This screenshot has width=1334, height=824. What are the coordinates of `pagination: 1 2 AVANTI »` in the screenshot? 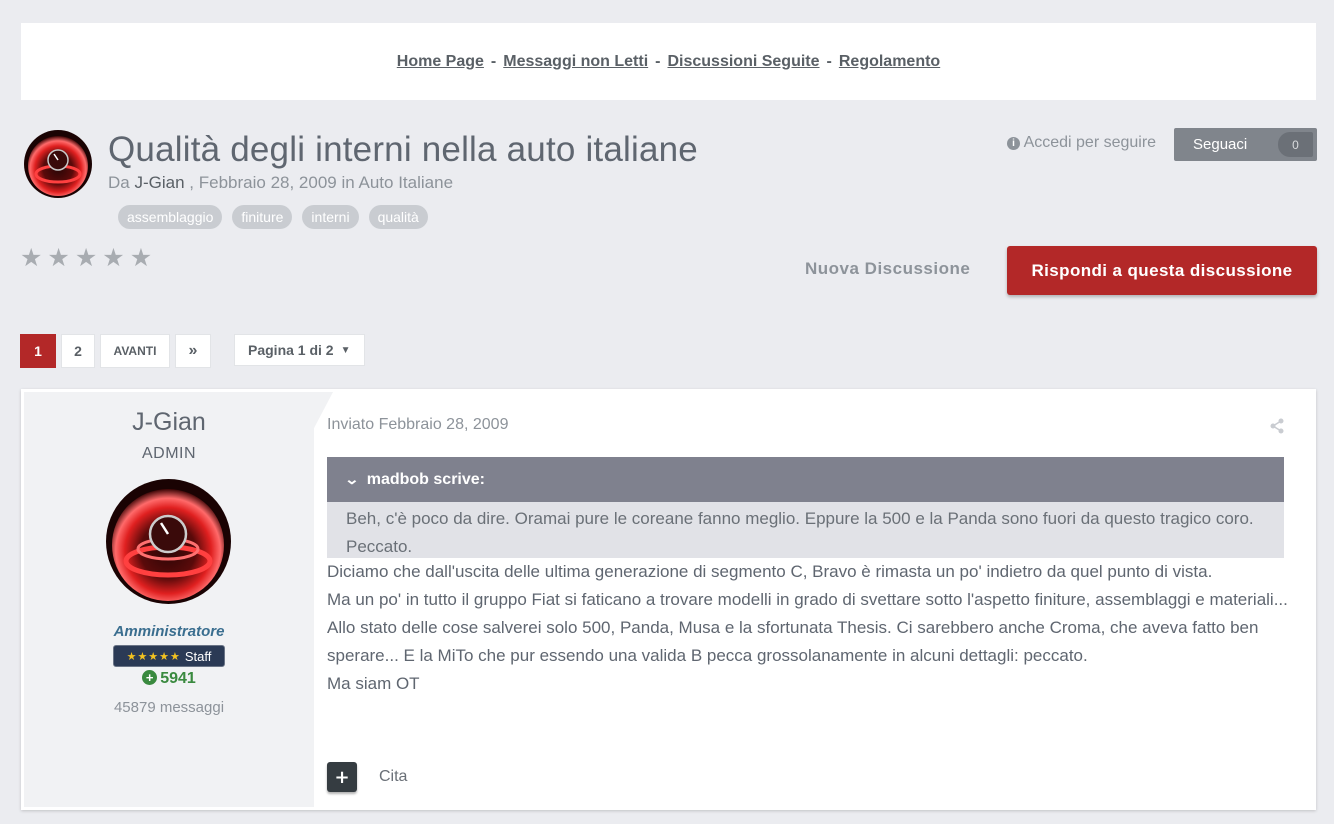 It's located at (115, 351).